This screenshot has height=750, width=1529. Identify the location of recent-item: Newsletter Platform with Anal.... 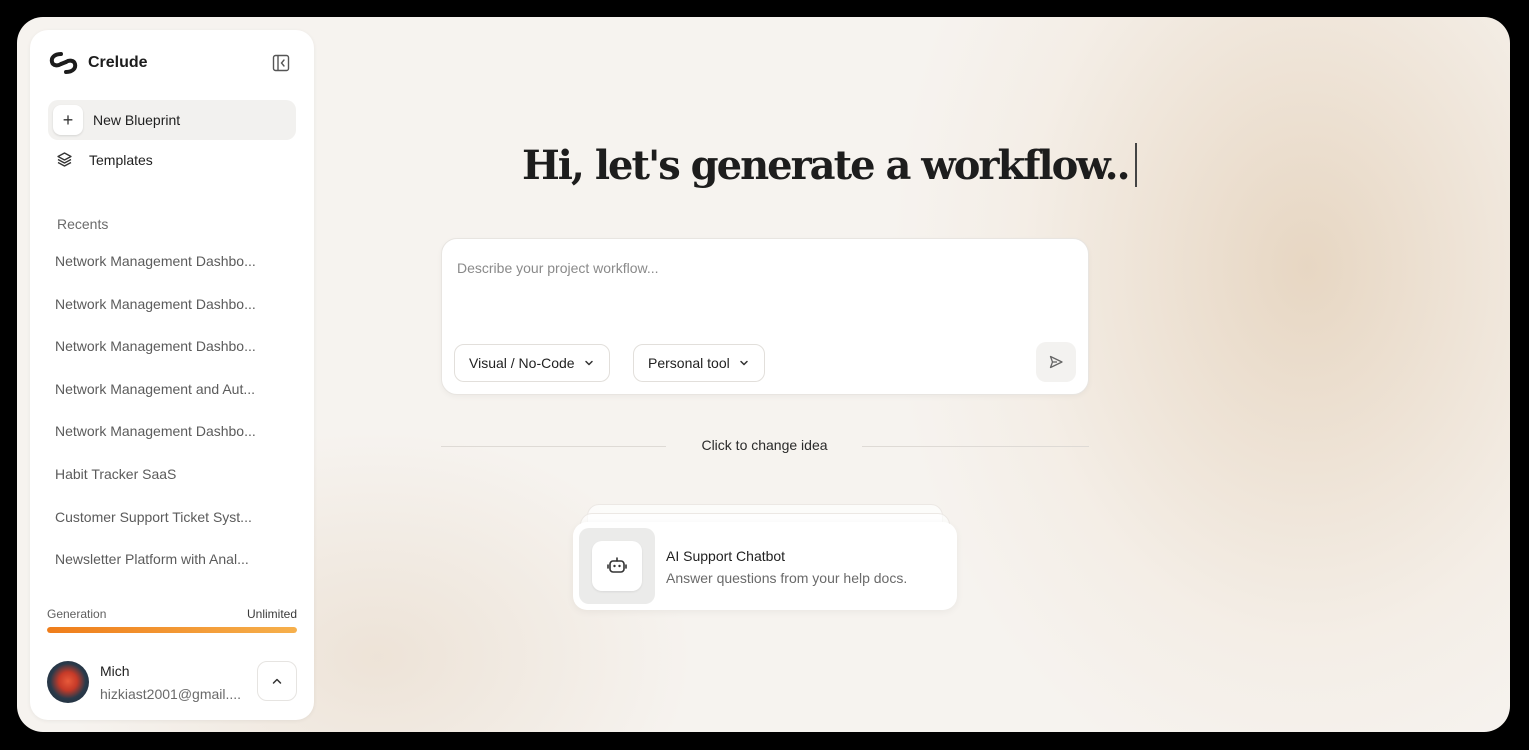
(175, 565).